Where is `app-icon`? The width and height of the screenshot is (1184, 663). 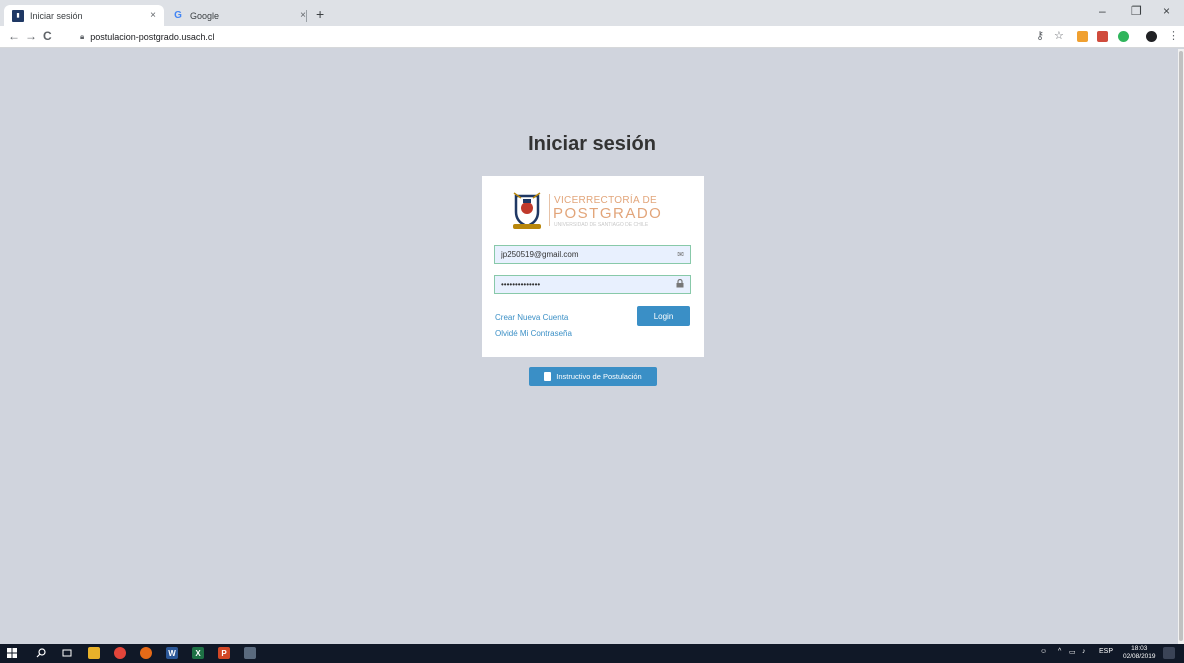
app-icon is located at coordinates (250, 653).